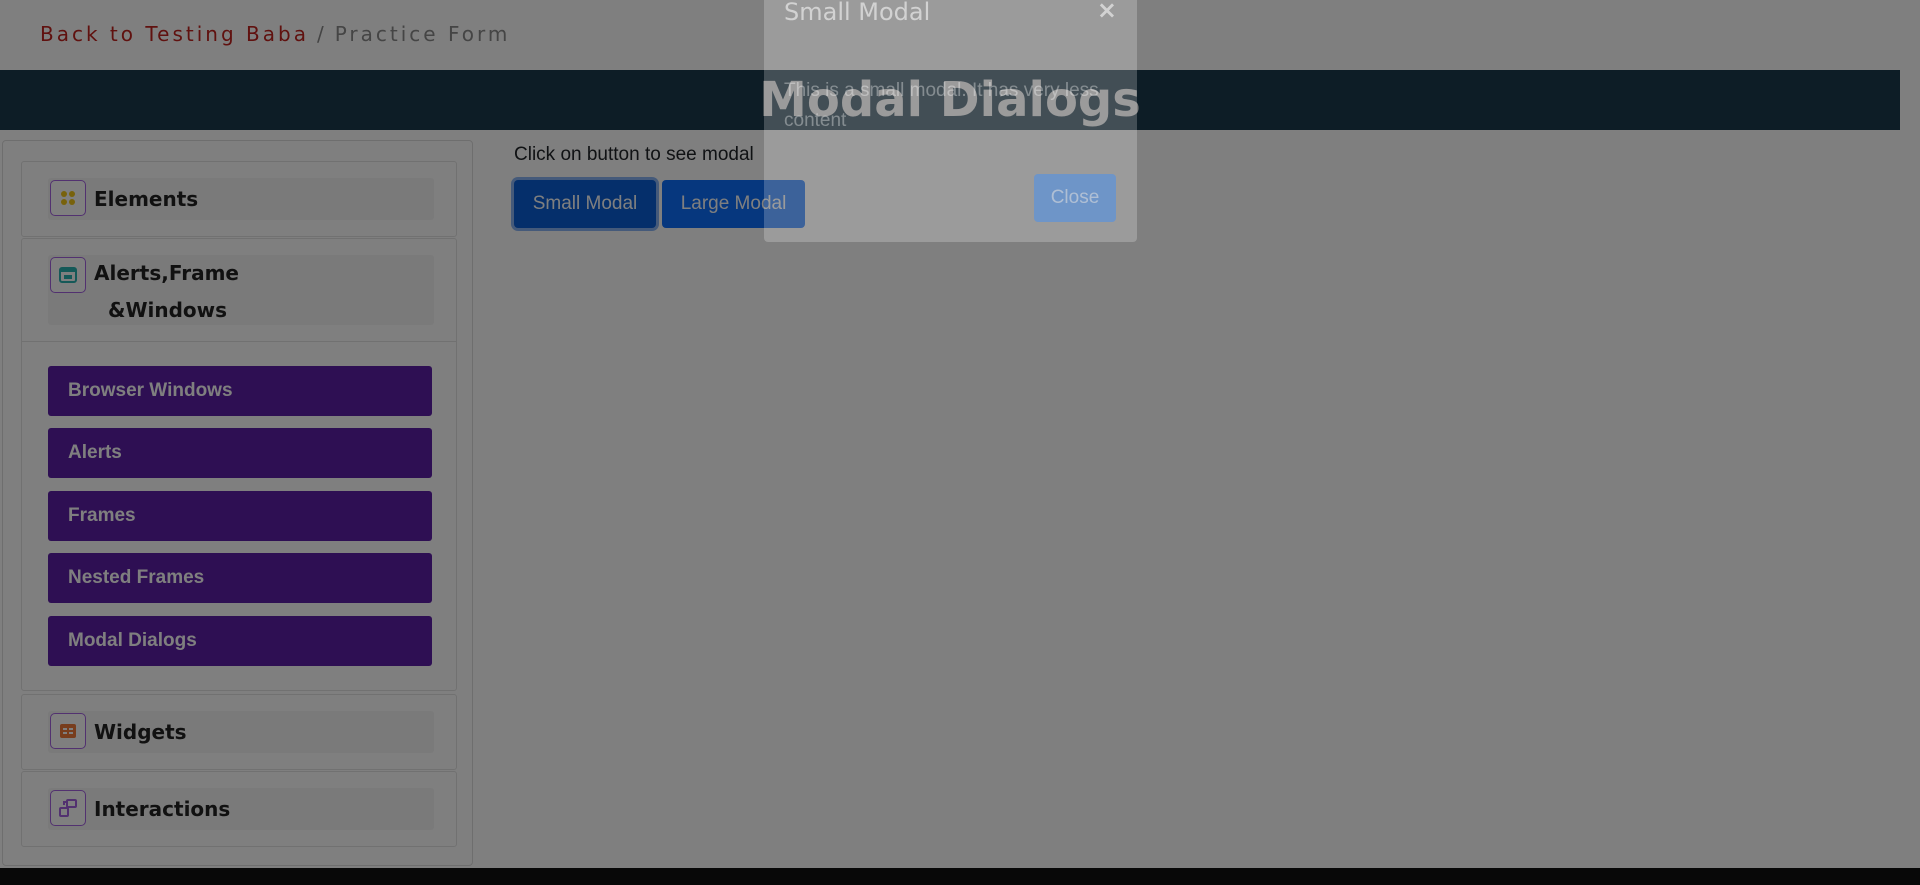  What do you see at coordinates (1075, 198) in the screenshot?
I see `modal-close-button: Close` at bounding box center [1075, 198].